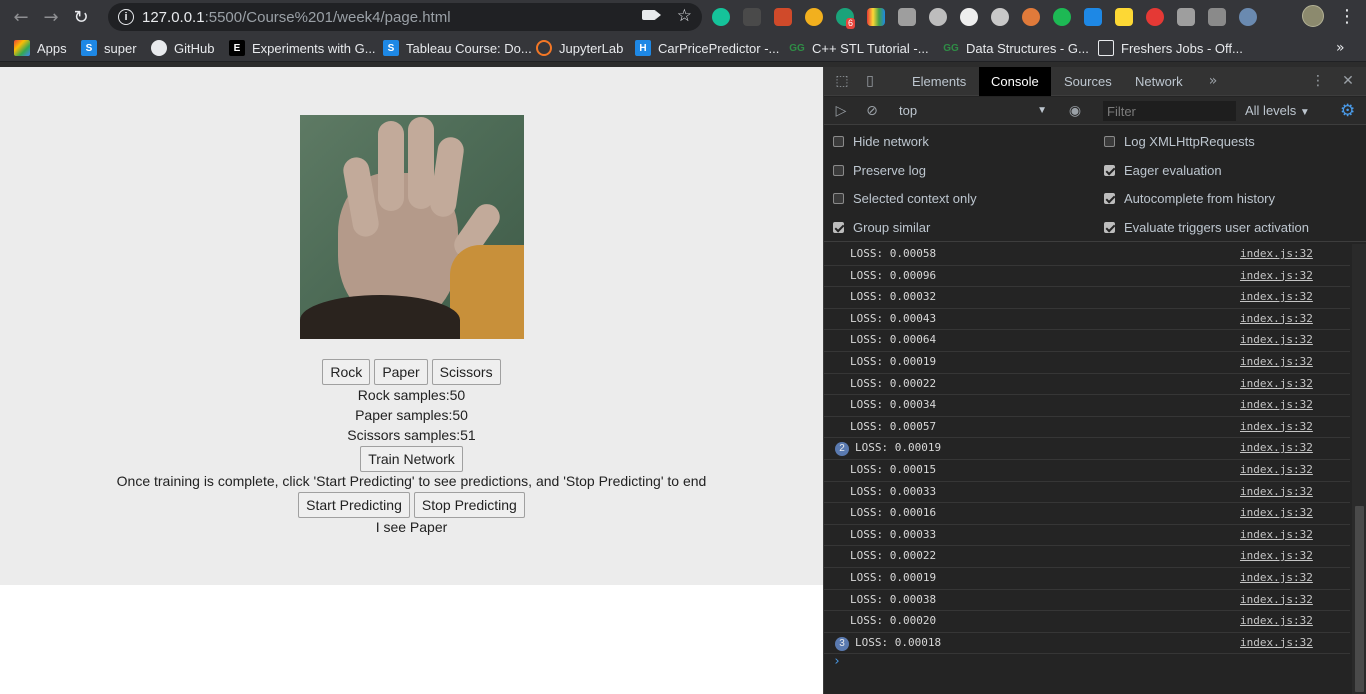 The image size is (1366, 694). What do you see at coordinates (1093, 17) in the screenshot?
I see `window-extension-icon` at bounding box center [1093, 17].